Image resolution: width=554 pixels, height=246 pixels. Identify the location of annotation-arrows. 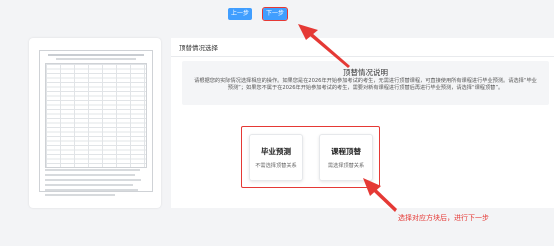
(347, 118).